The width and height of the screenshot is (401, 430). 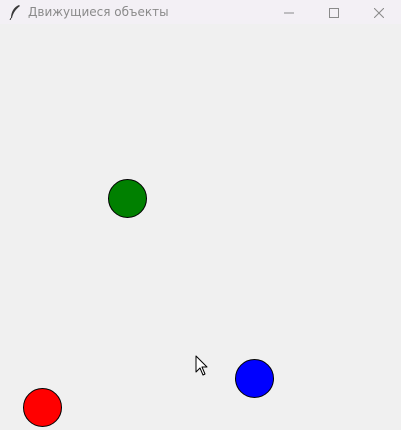 I want to click on maximize-button, so click(x=334, y=12).